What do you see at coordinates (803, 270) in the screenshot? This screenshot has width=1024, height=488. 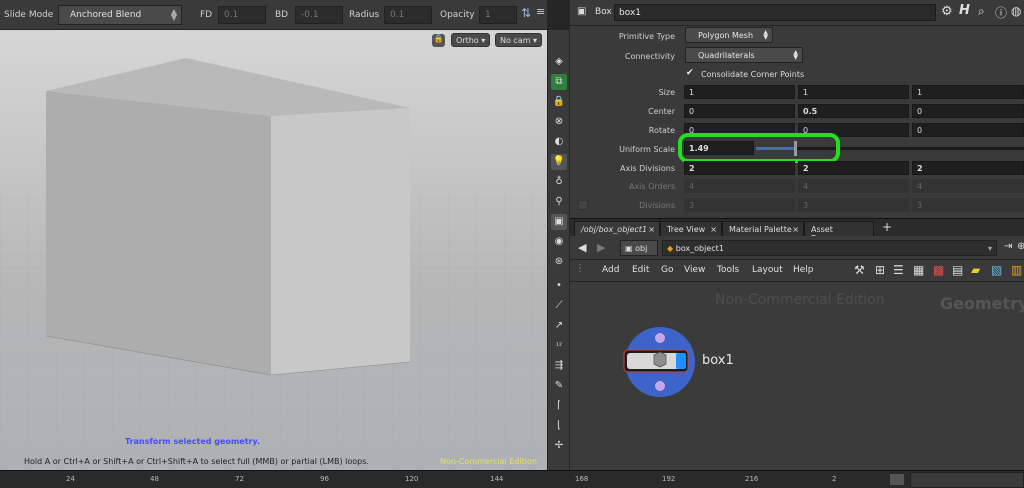 I see `menu-help: Help` at bounding box center [803, 270].